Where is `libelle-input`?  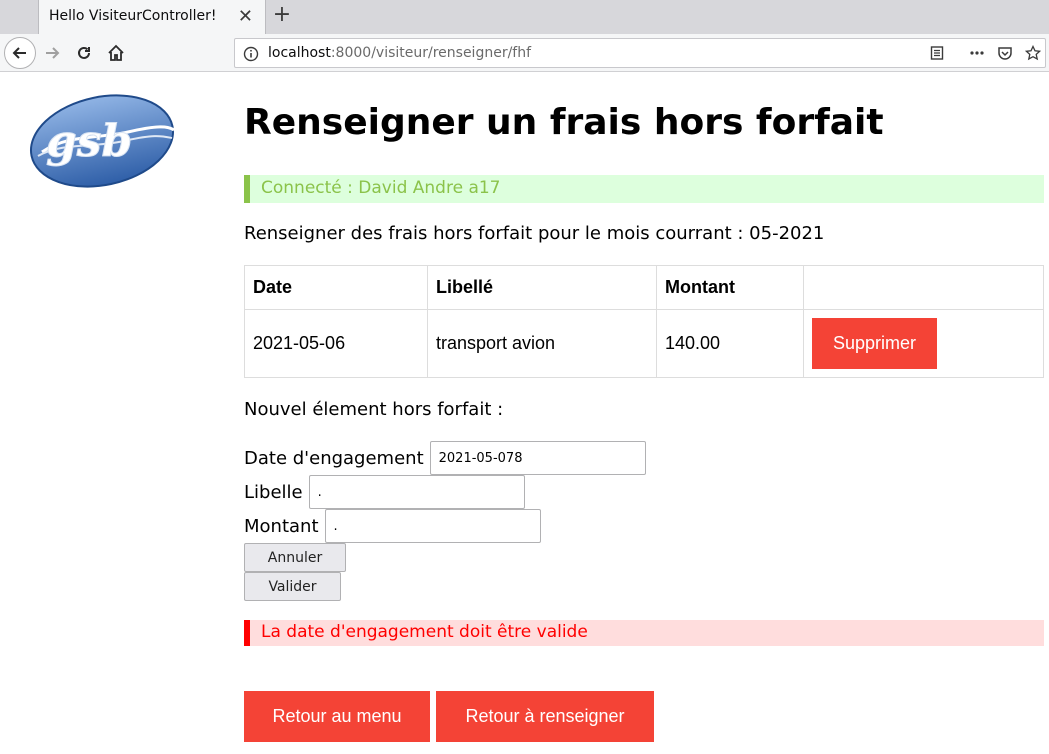
libelle-input is located at coordinates (416, 492).